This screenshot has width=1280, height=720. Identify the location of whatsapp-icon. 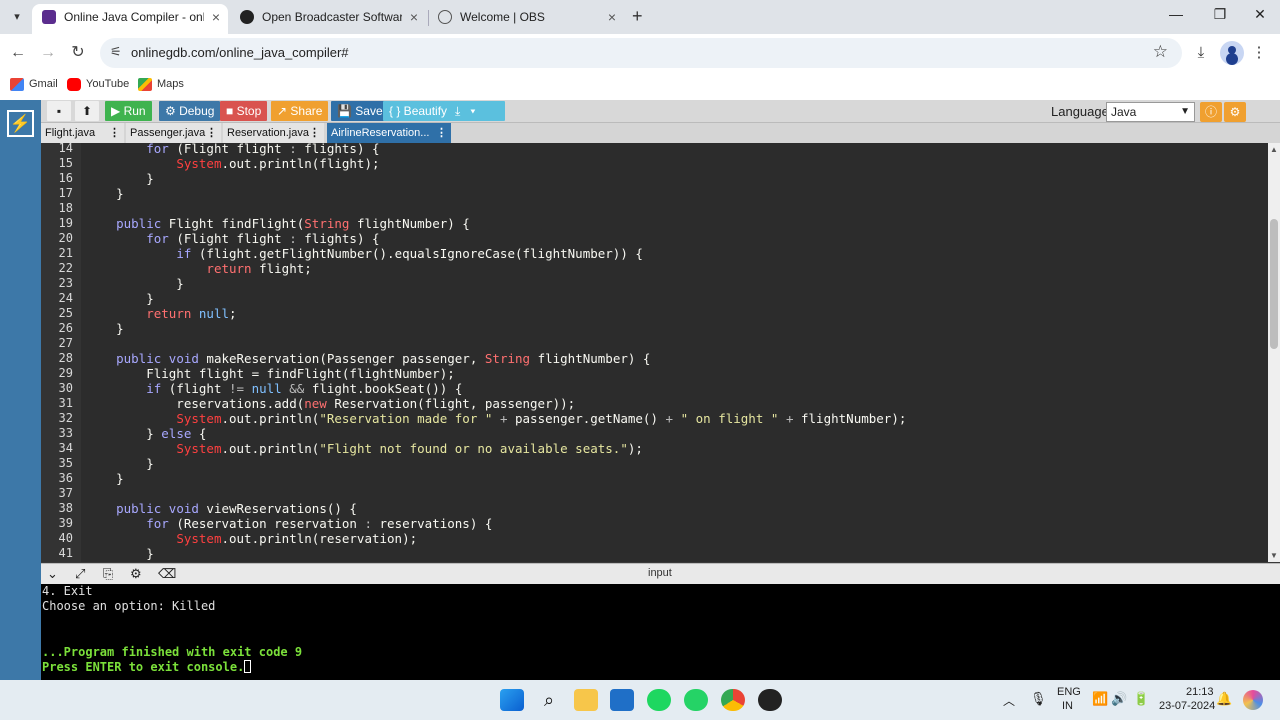
(696, 700).